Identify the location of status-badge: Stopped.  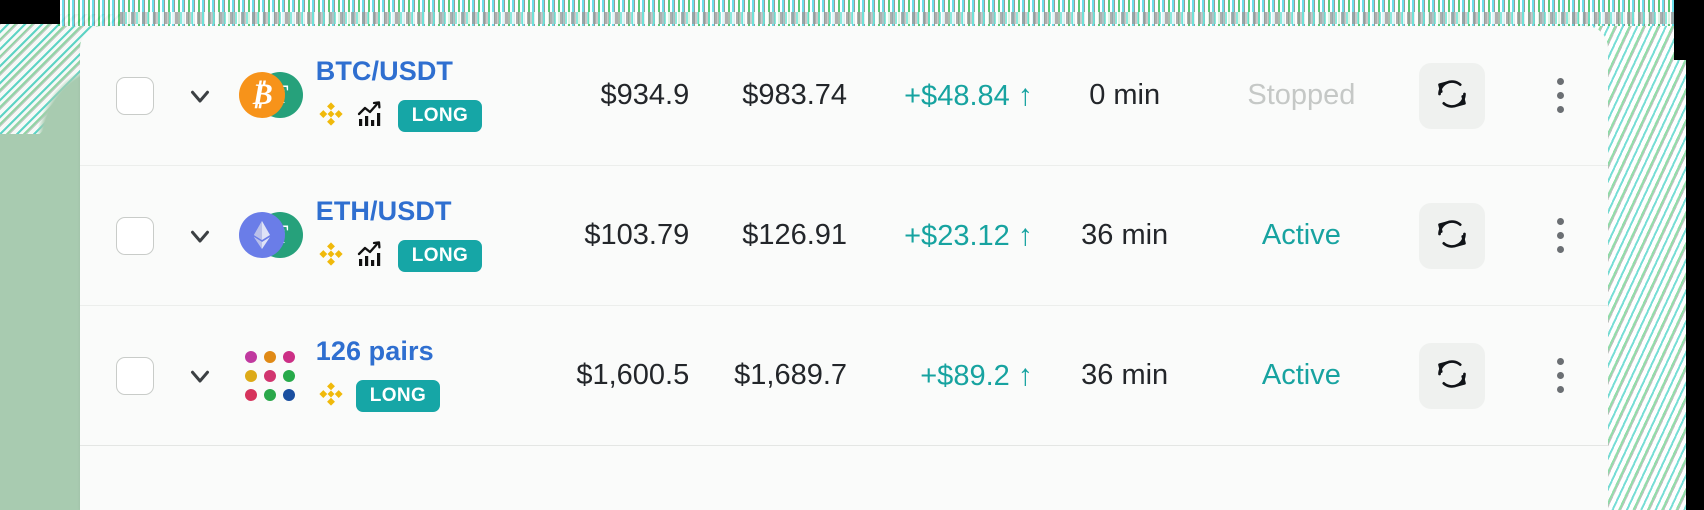
(1301, 95).